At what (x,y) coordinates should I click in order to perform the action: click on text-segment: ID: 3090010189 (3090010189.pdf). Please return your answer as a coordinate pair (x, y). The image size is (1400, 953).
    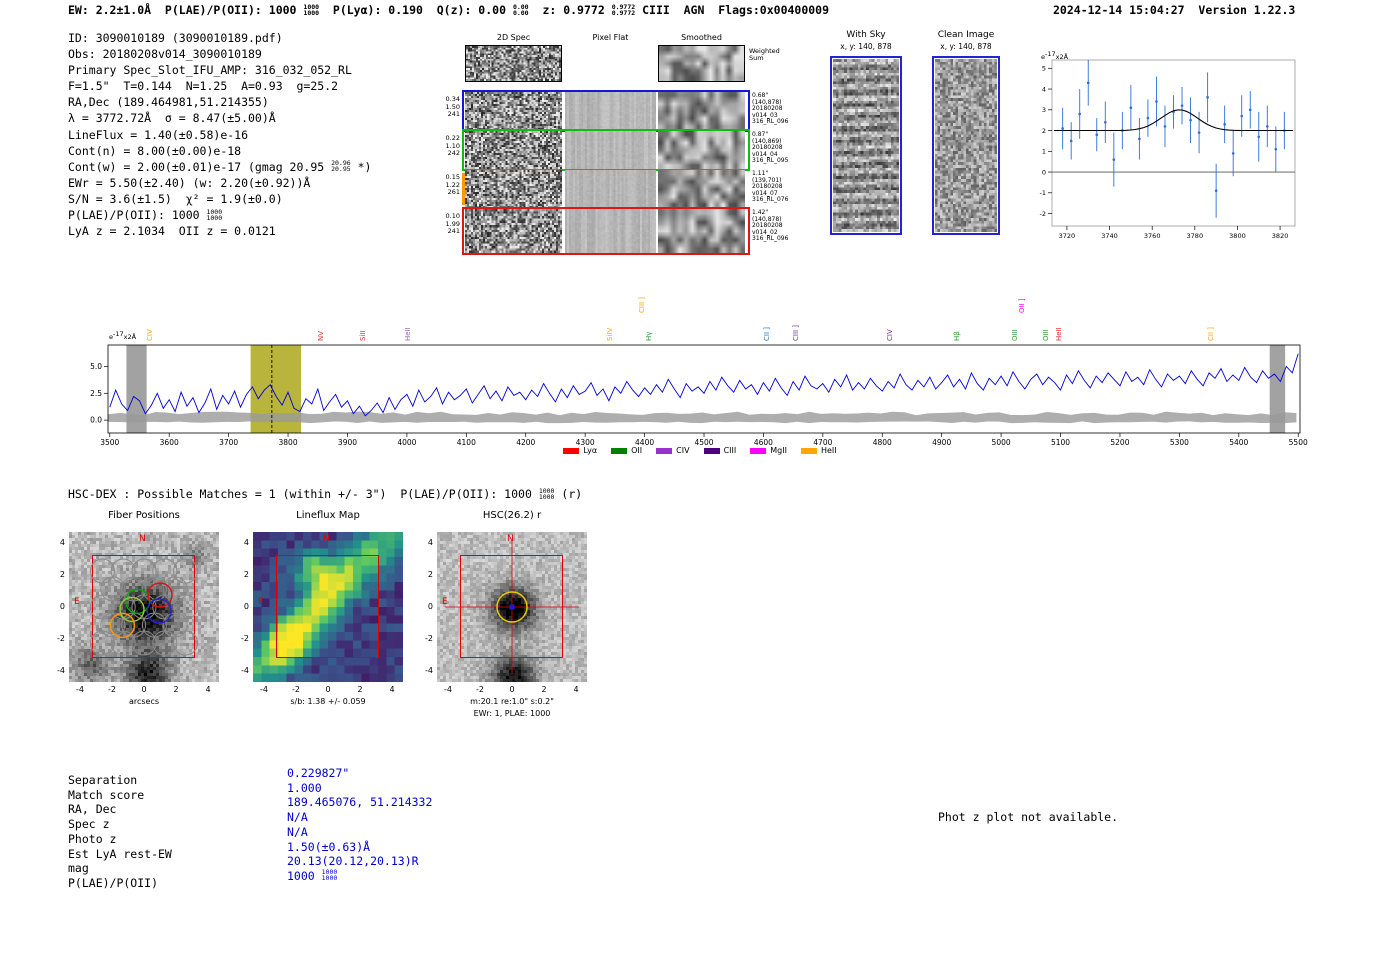
    Looking at the image, I should click on (175, 38).